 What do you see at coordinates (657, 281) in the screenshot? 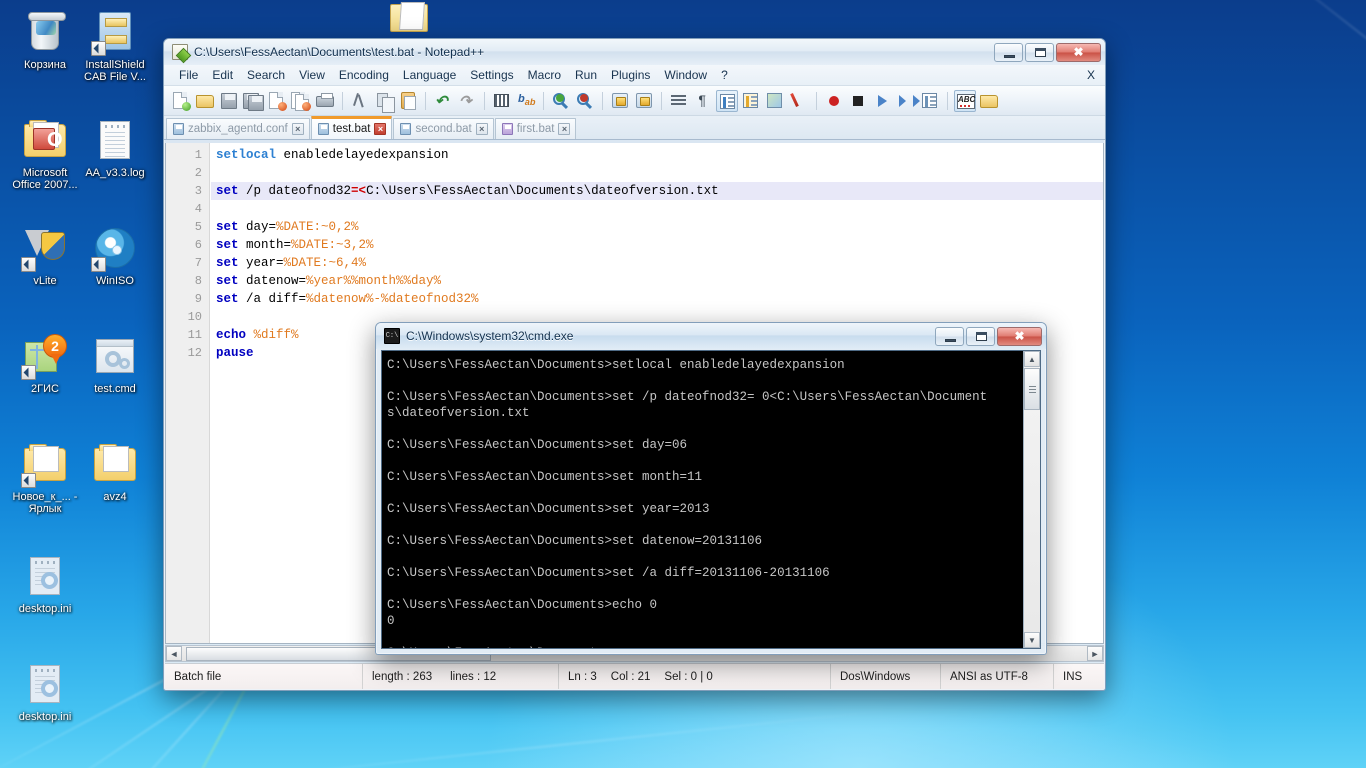
I see `code-line: set datenow=%year%%month%%day%` at bounding box center [657, 281].